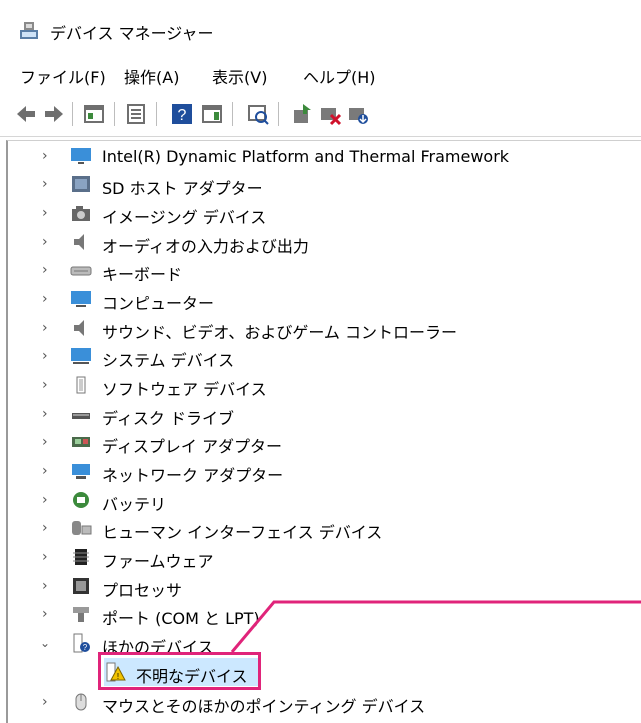 This screenshot has height=723, width=641. I want to click on help-icon: ?, so click(182, 114).